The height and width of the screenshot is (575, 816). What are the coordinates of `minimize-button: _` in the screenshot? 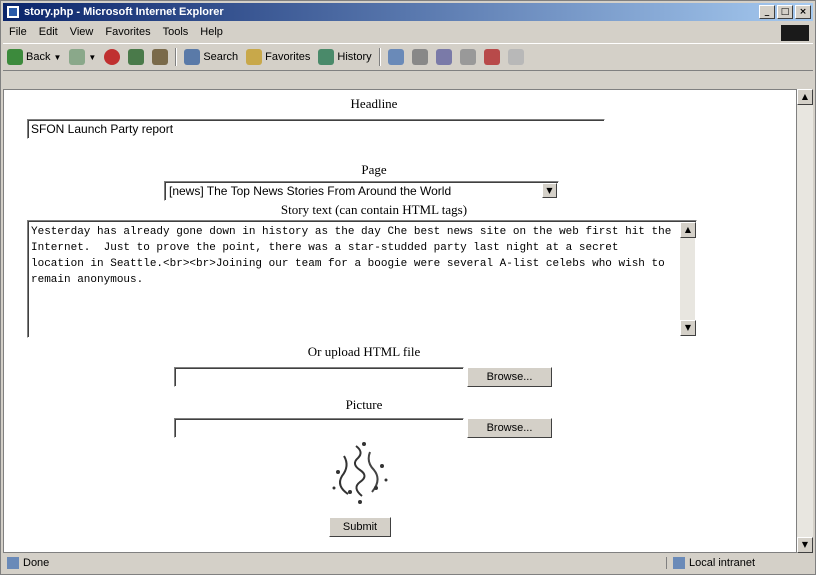 It's located at (767, 12).